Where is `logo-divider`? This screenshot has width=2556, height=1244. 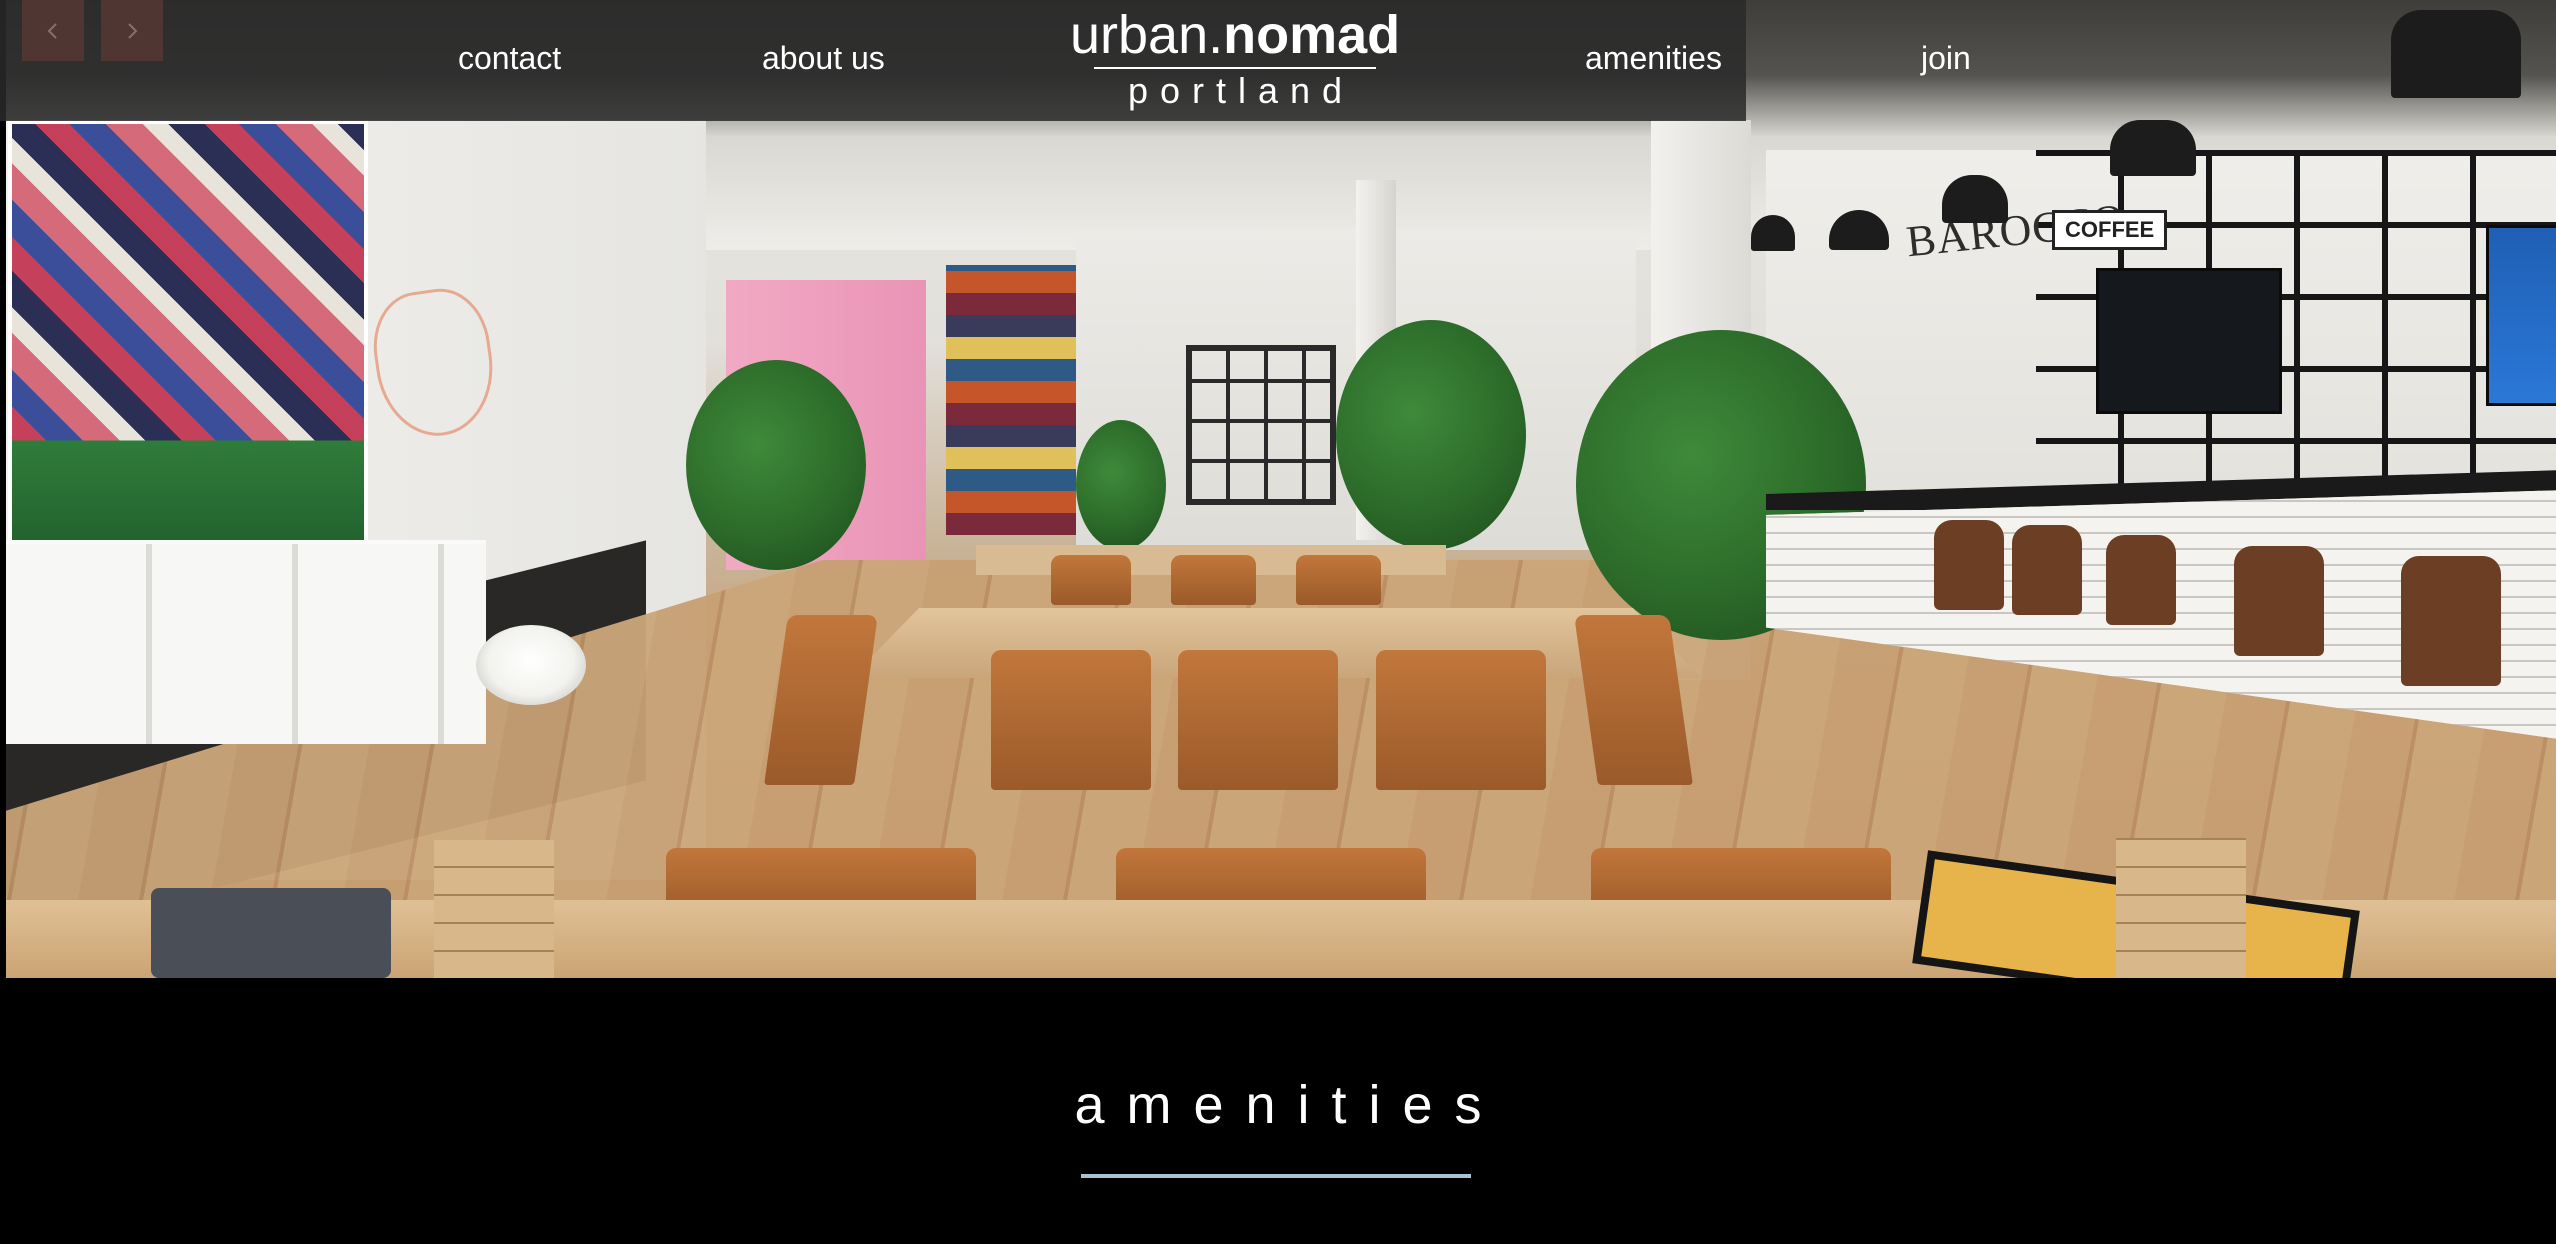 logo-divider is located at coordinates (1235, 68).